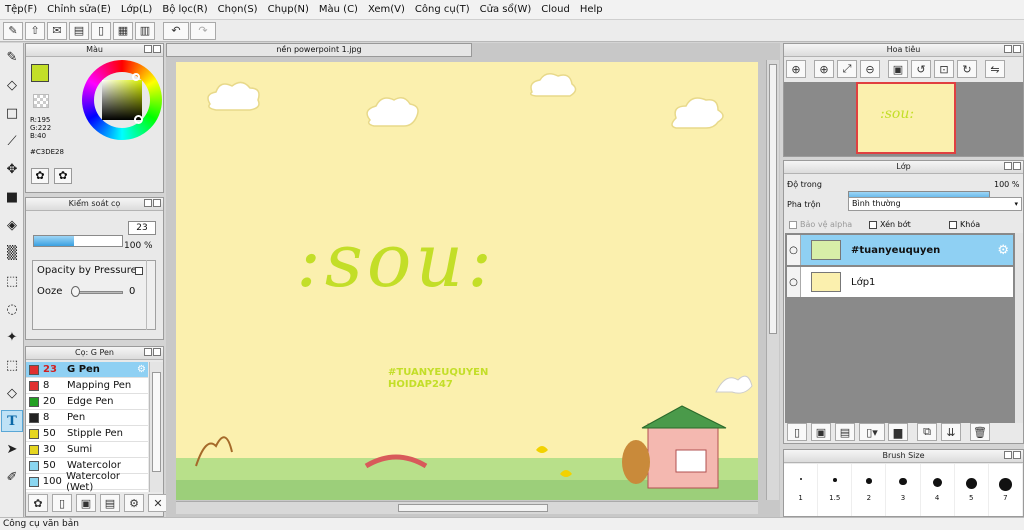 The width and height of the screenshot is (1024, 530). What do you see at coordinates (821, 432) in the screenshot?
I see `new-raster-layer-icon: ▣` at bounding box center [821, 432].